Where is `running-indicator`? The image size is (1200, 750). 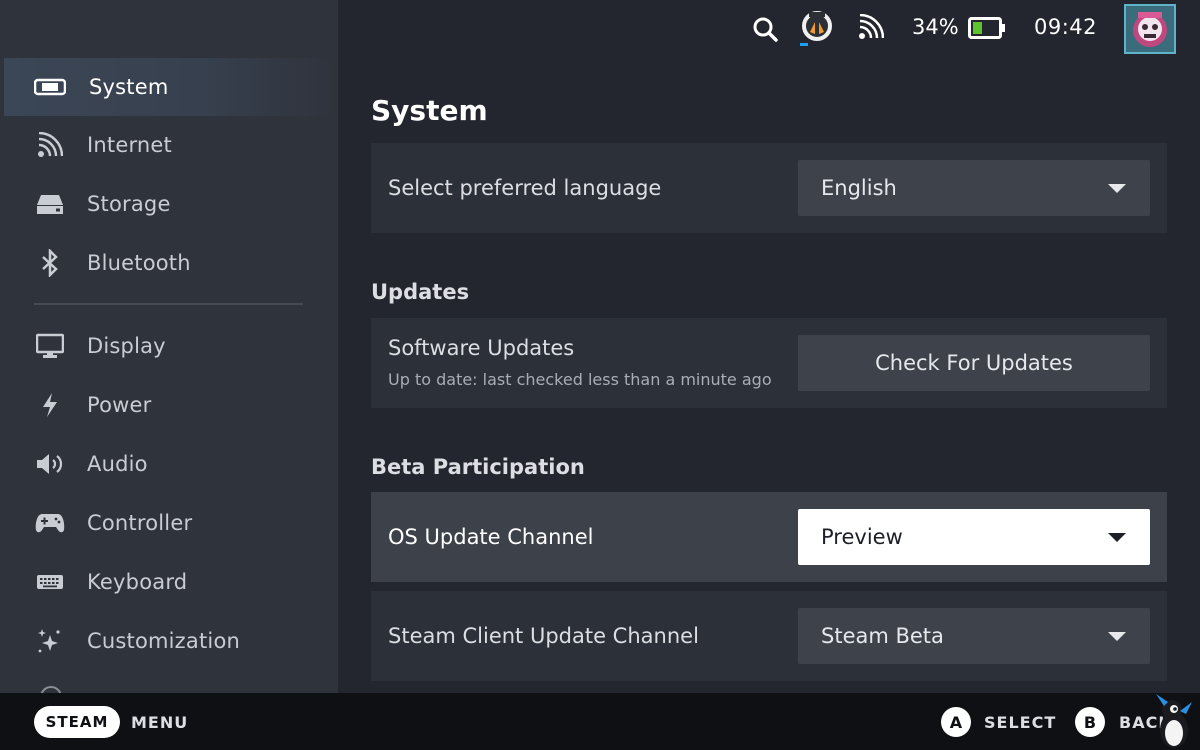 running-indicator is located at coordinates (804, 44).